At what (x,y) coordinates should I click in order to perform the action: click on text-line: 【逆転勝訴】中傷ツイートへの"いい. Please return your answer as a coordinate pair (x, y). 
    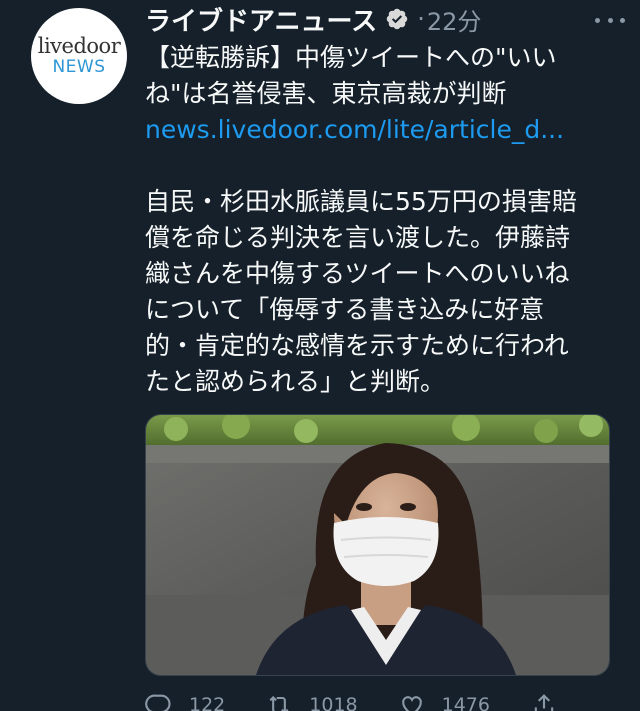
    Looking at the image, I should click on (351, 57).